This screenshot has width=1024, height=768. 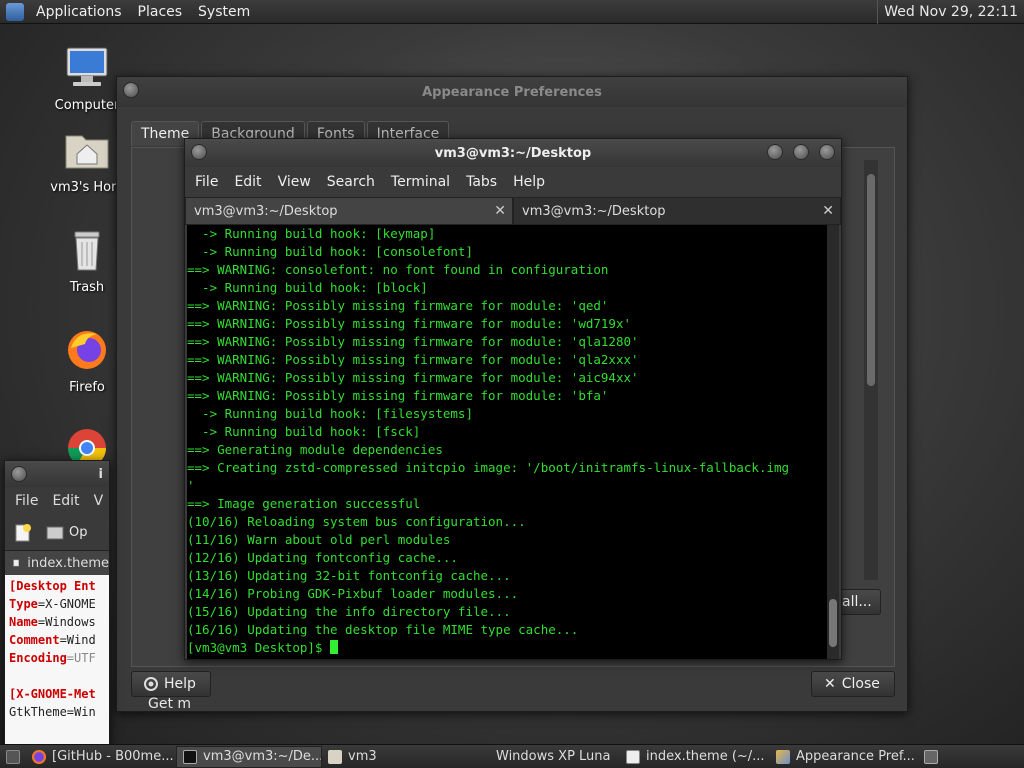 What do you see at coordinates (224, 12) in the screenshot?
I see `menu-system: System` at bounding box center [224, 12].